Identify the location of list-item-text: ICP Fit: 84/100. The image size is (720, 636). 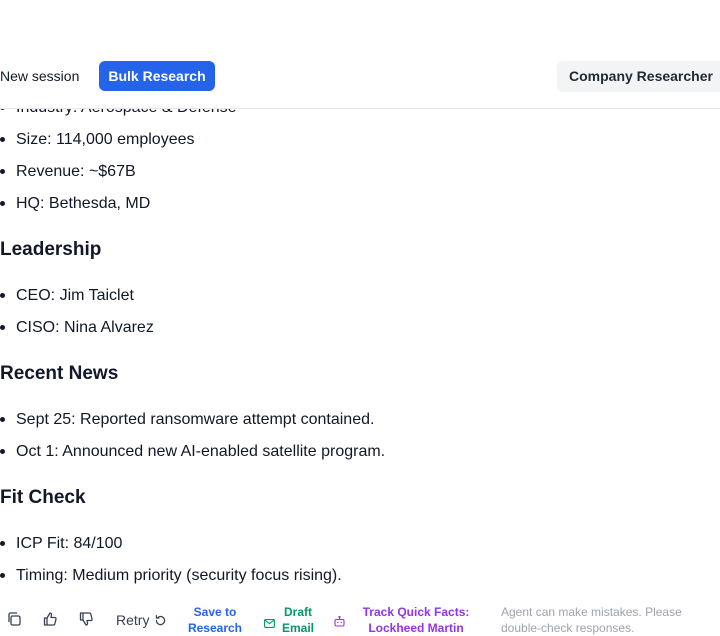
(69, 543).